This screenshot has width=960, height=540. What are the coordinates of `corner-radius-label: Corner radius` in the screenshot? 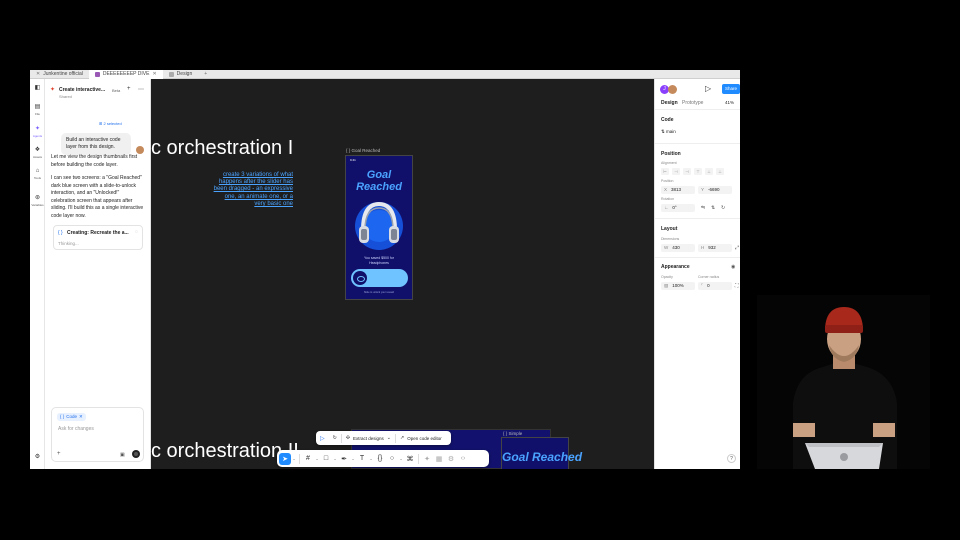 It's located at (709, 277).